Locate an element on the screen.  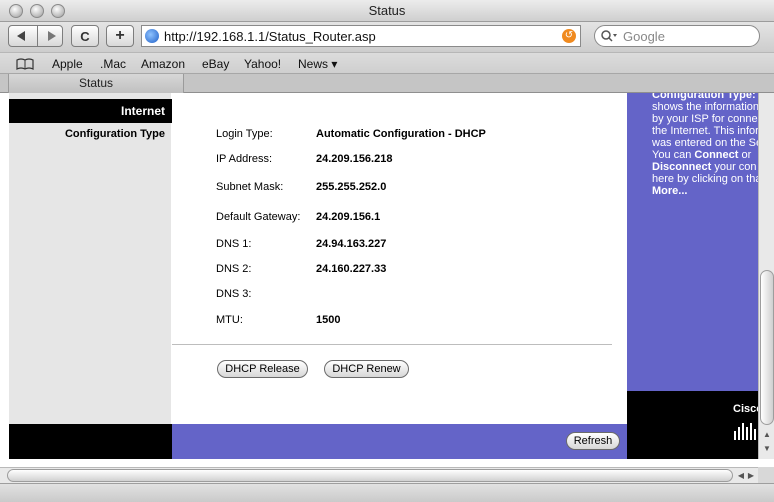
vertical-scroll-thumb is located at coordinates (767, 347).